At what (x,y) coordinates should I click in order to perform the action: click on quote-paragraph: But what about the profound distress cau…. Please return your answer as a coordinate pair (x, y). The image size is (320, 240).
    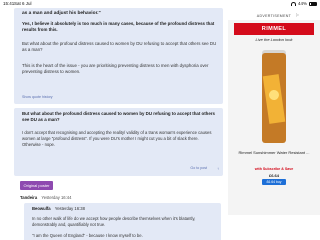
    Looking at the image, I should click on (119, 47).